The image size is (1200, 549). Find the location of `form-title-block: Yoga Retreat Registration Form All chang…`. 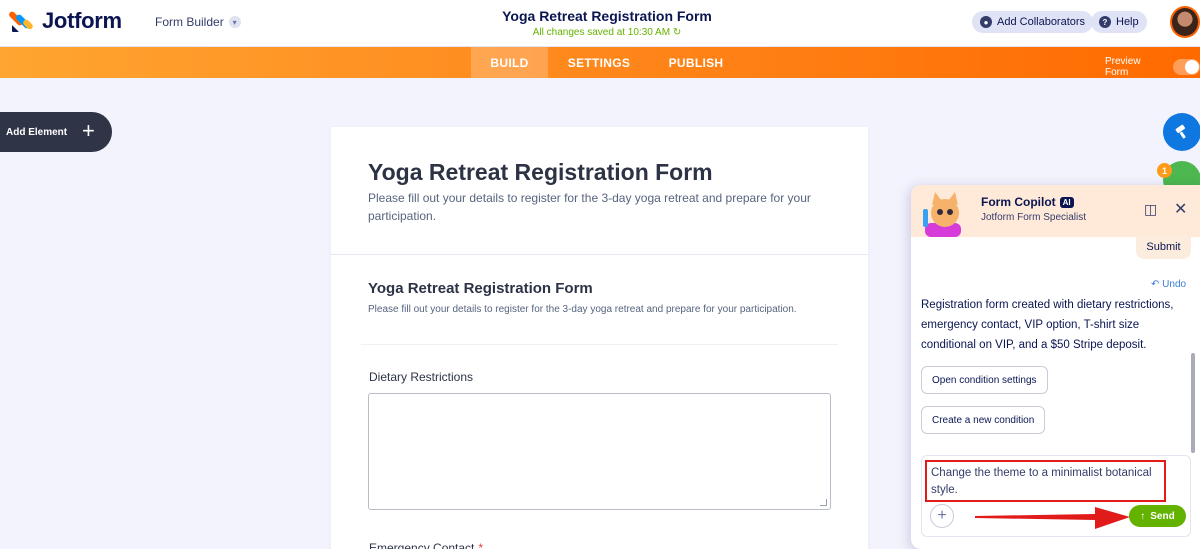

form-title-block: Yoga Retreat Registration Form All chang… is located at coordinates (607, 23).